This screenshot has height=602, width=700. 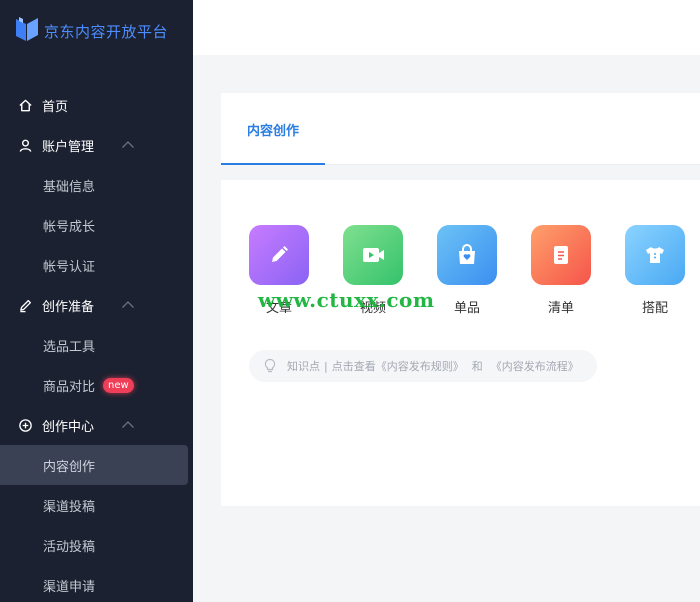 I want to click on sidebar-item-creation-prep: 创作准备, so click(x=96, y=305).